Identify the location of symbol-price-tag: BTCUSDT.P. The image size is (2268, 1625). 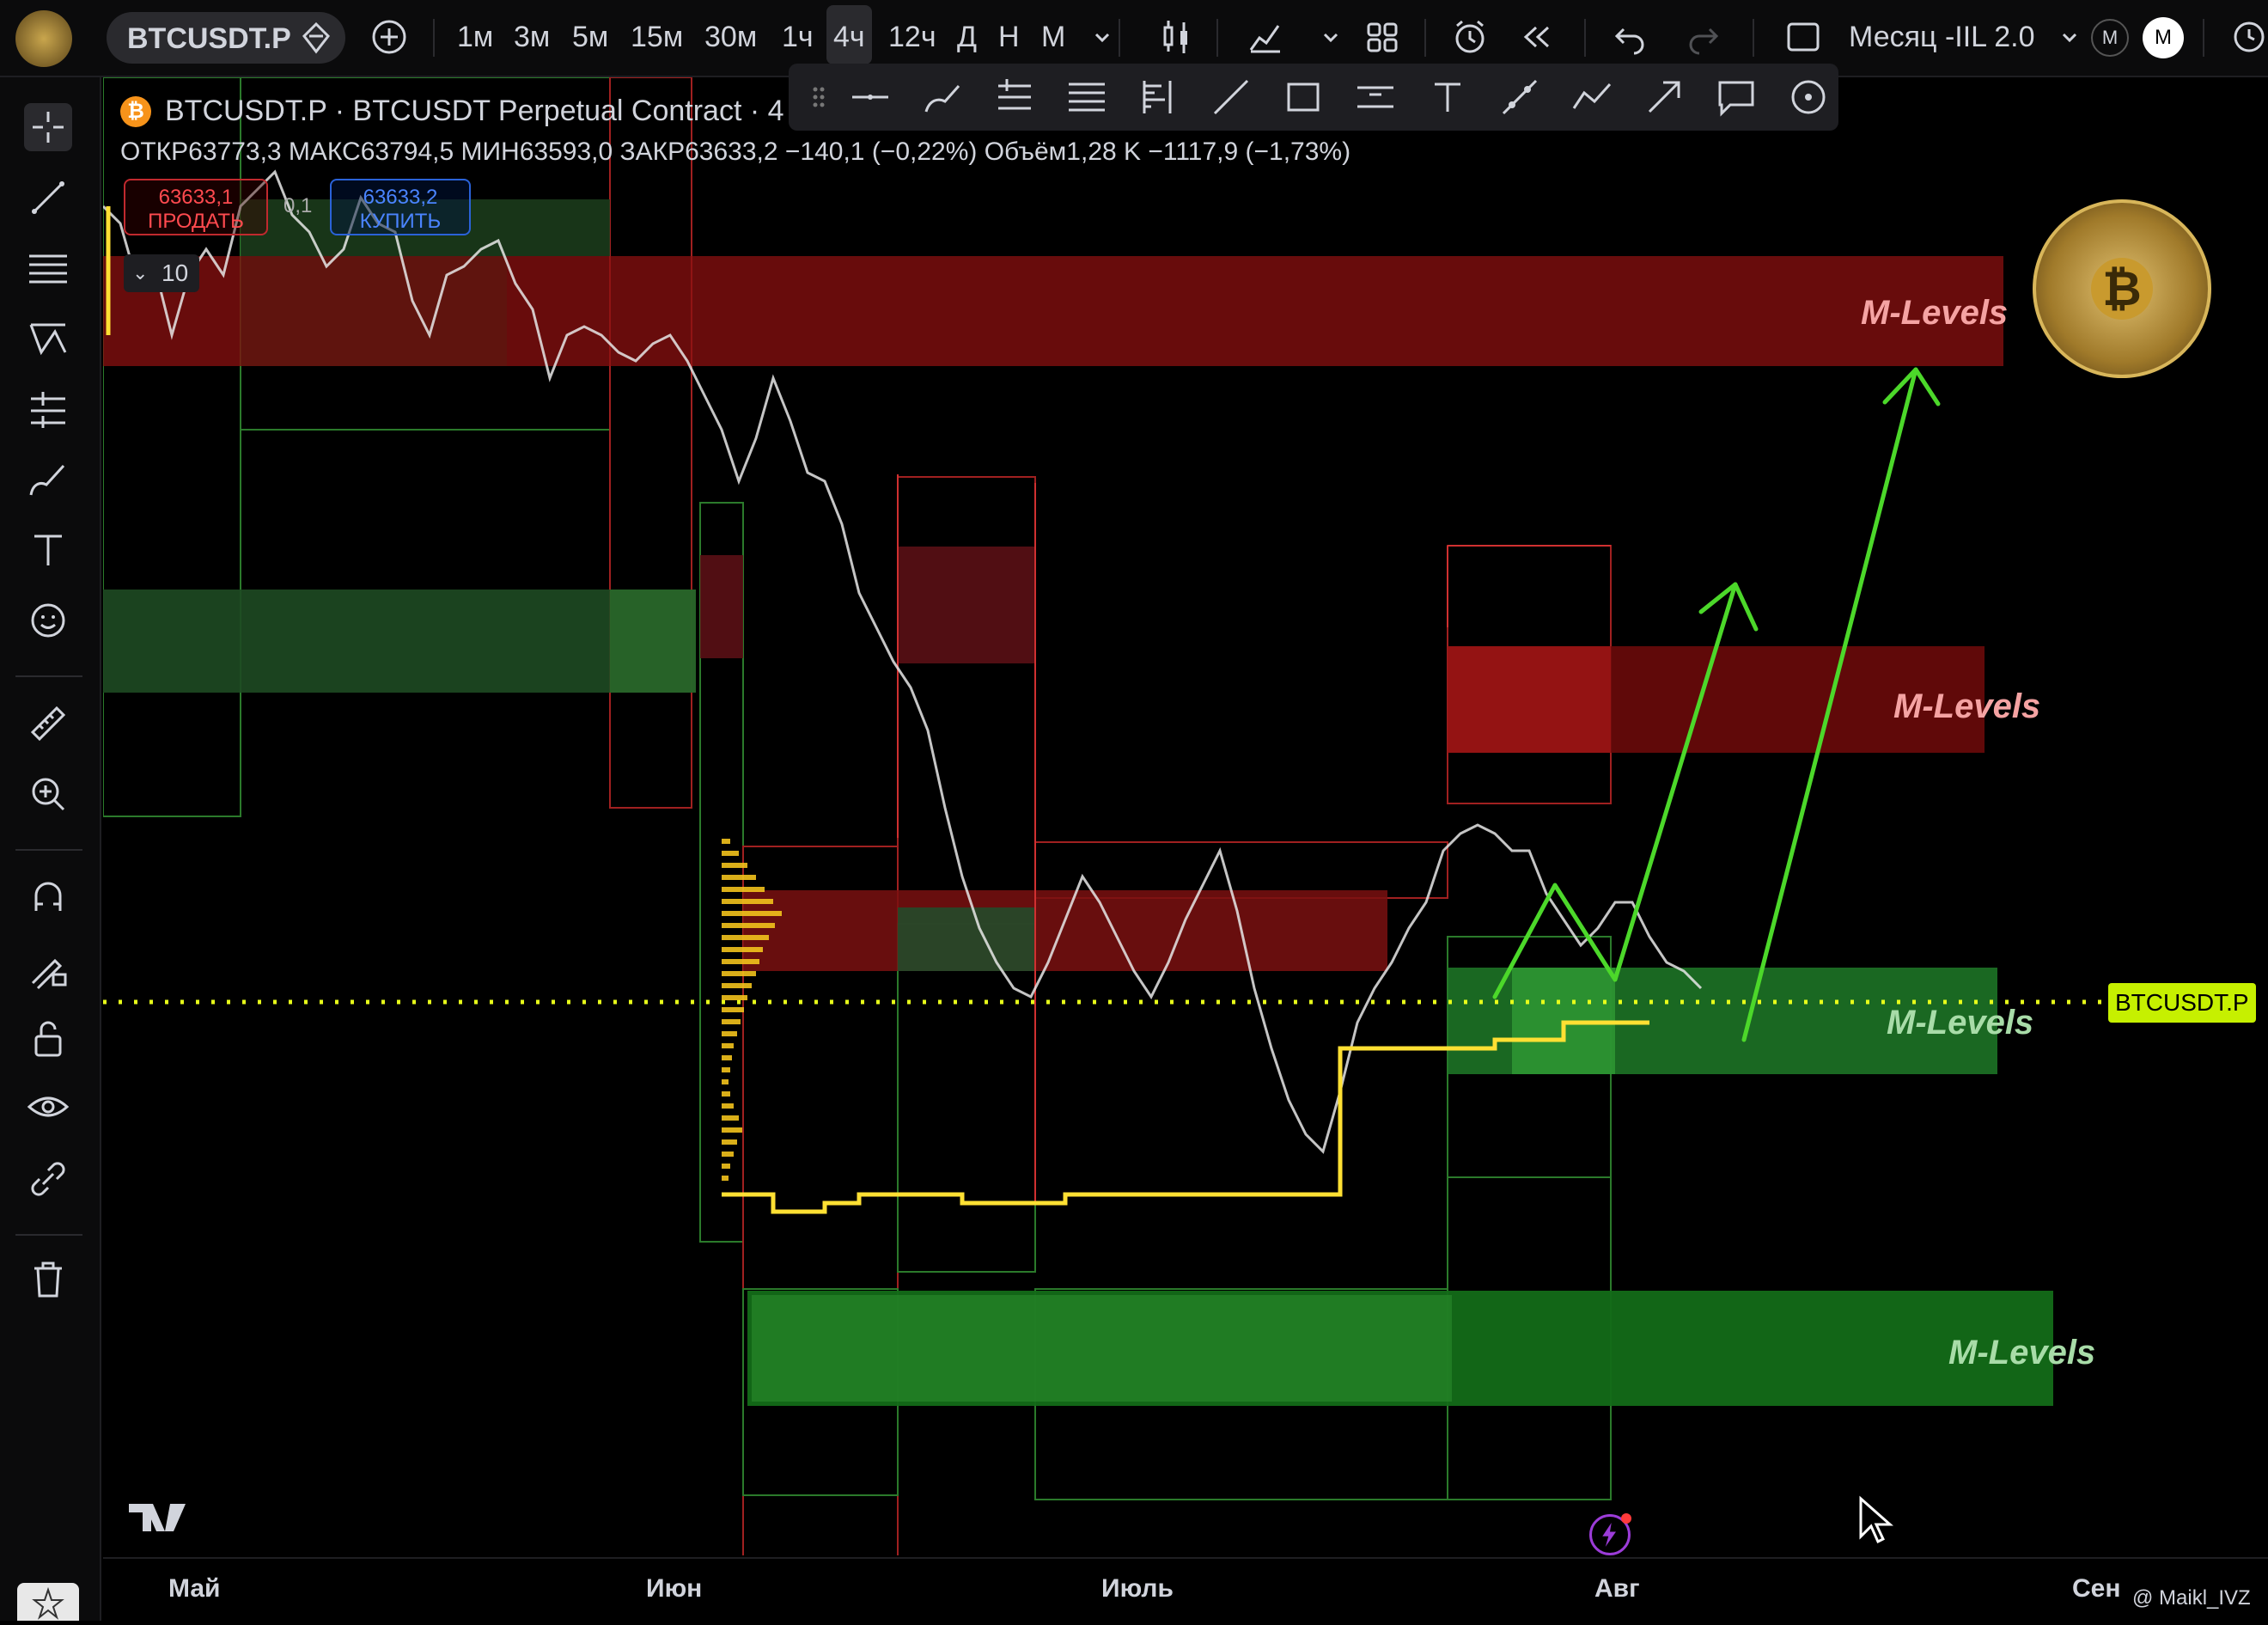
(2182, 1003).